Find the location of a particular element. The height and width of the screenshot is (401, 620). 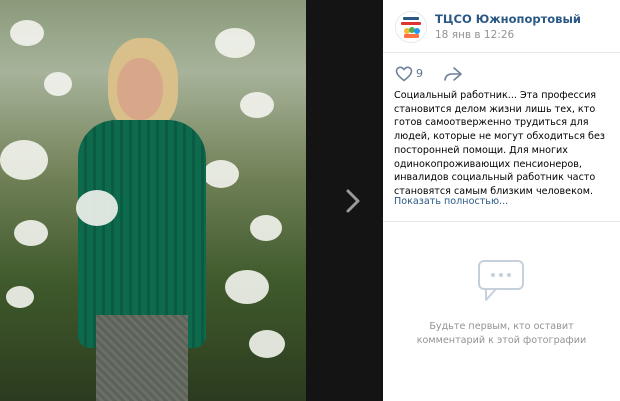

share-arrow-icon is located at coordinates (453, 74).